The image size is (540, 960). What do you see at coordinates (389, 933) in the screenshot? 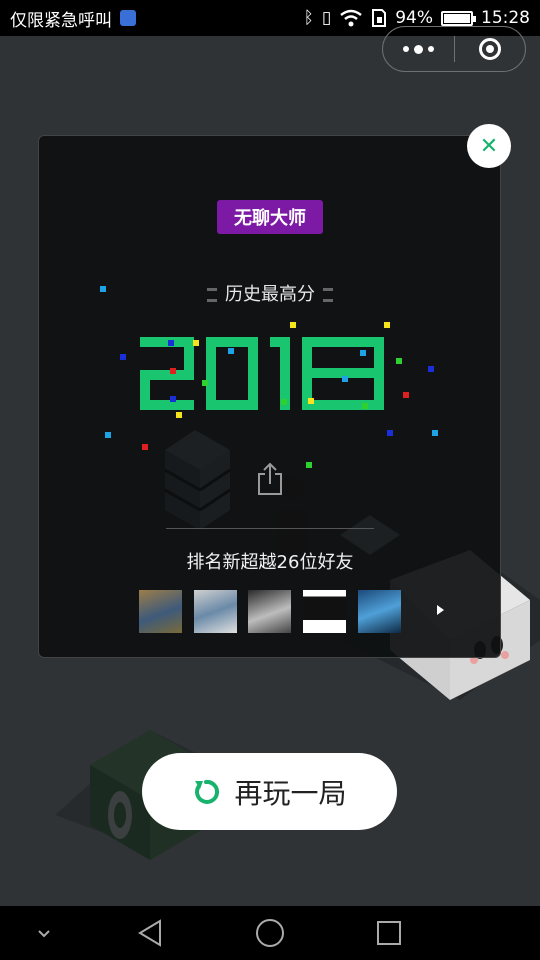
I see `recents-icon` at bounding box center [389, 933].